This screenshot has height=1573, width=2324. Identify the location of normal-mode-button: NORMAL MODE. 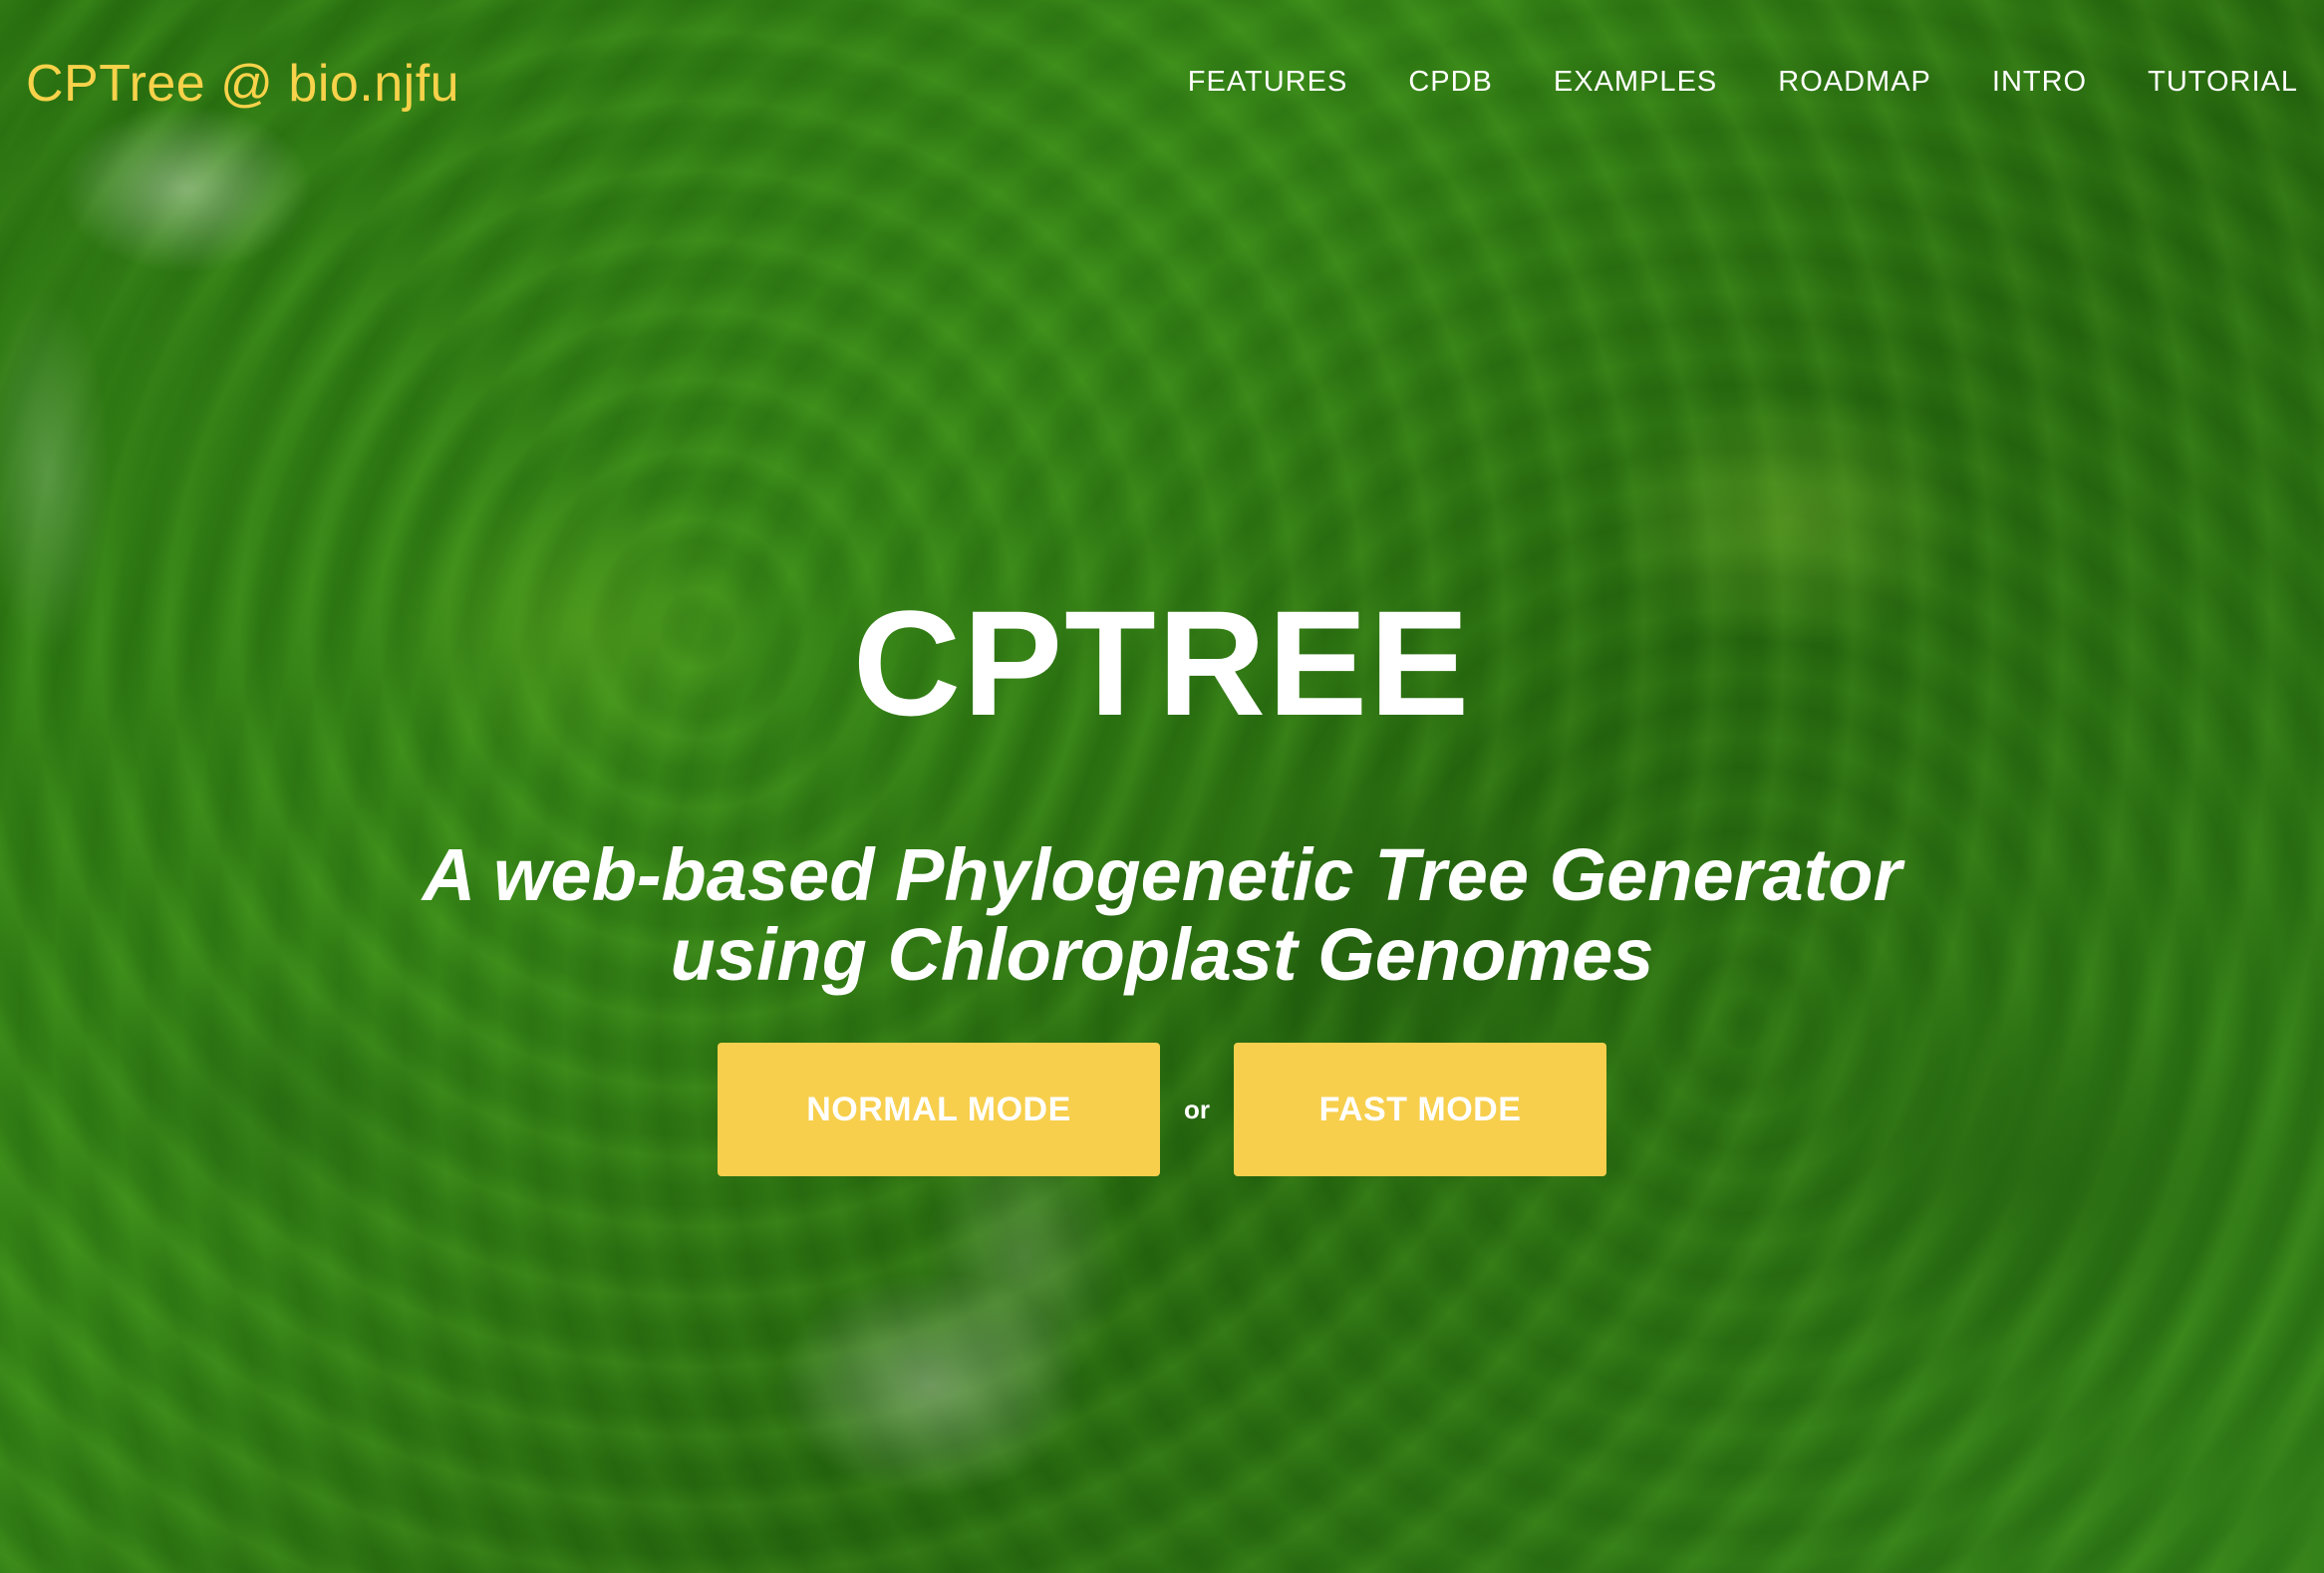
(939, 1109).